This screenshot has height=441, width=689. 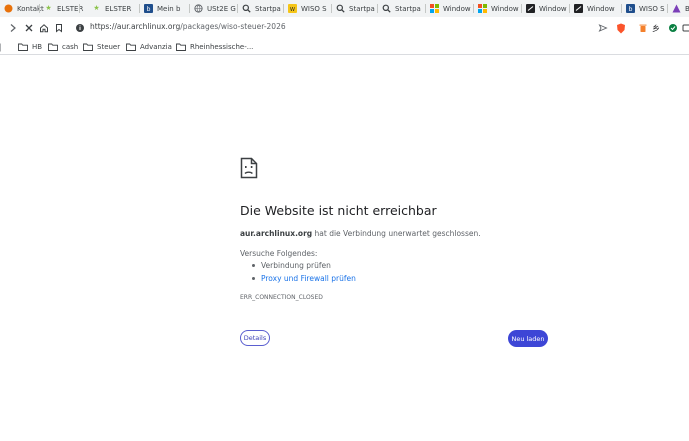 I want to click on tab-startpage-2: Startpa, so click(x=355, y=8).